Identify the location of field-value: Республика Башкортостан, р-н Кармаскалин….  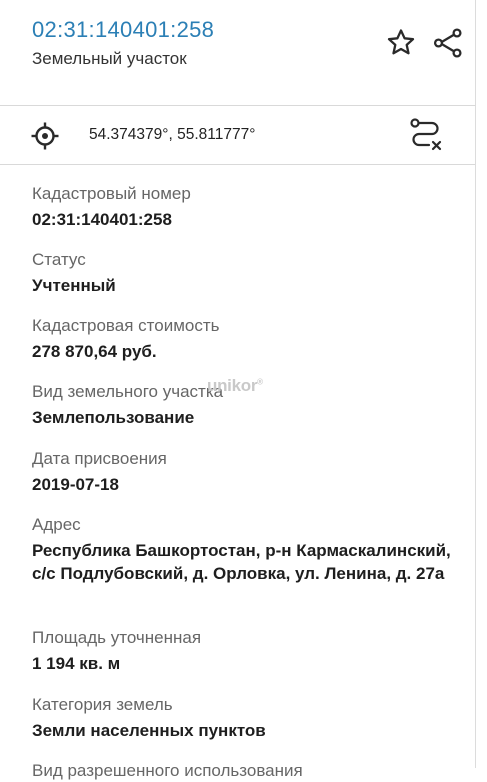
(241, 562).